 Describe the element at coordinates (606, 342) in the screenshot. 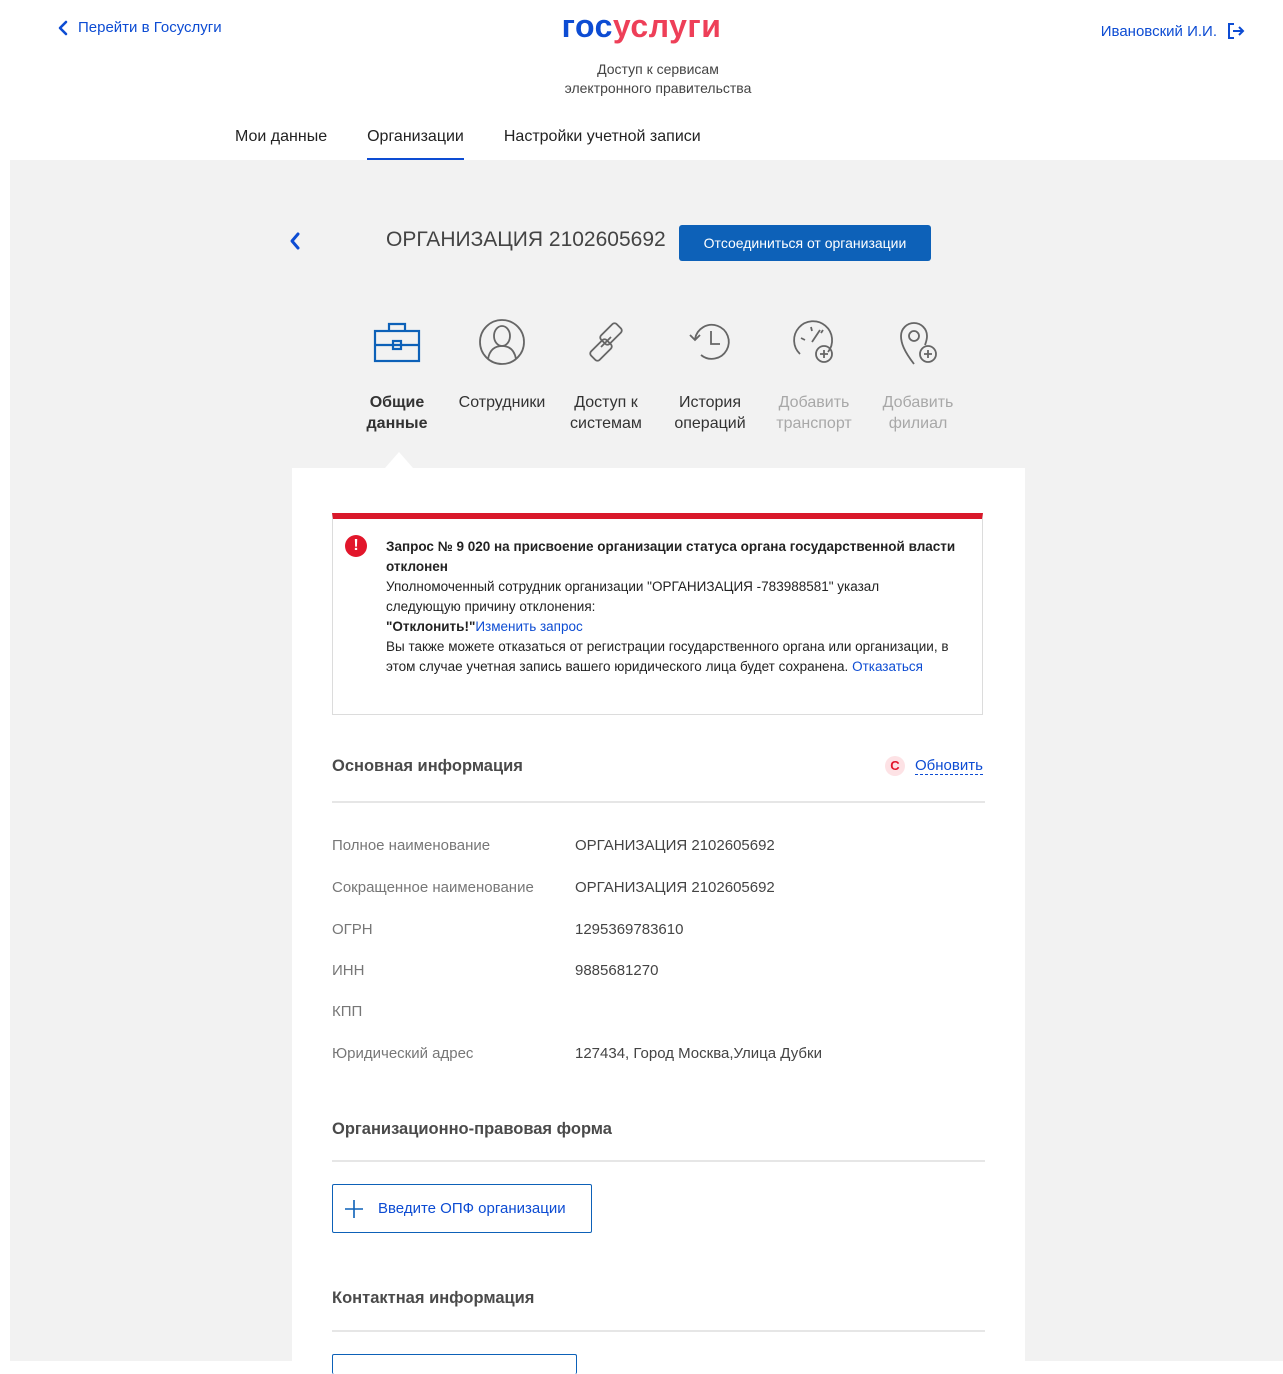

I see `link-icon` at that location.